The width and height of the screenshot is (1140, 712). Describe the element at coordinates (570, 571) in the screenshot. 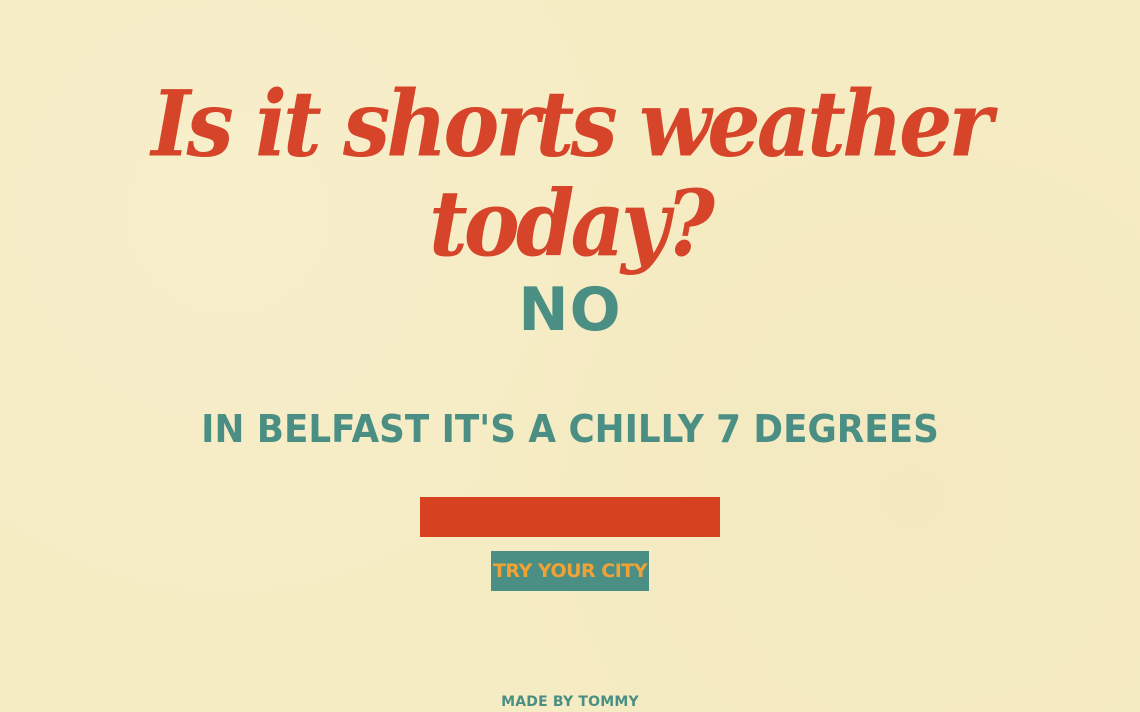

I see `try-your-city-button: TRY YOUR CITY` at that location.